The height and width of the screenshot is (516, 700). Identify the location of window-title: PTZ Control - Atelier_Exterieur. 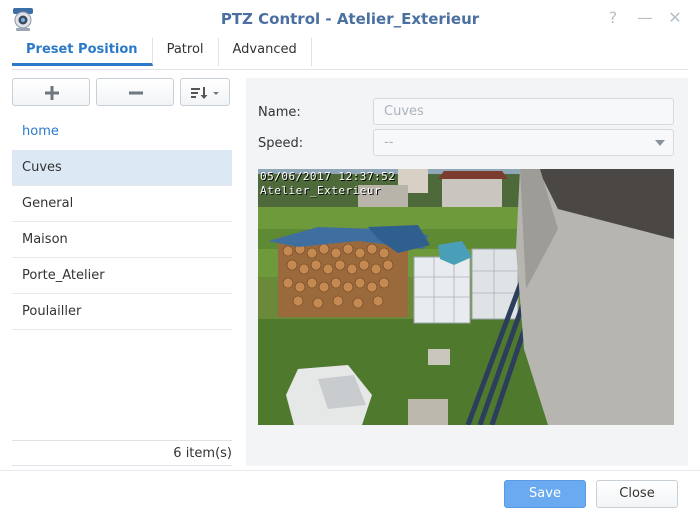
(350, 19).